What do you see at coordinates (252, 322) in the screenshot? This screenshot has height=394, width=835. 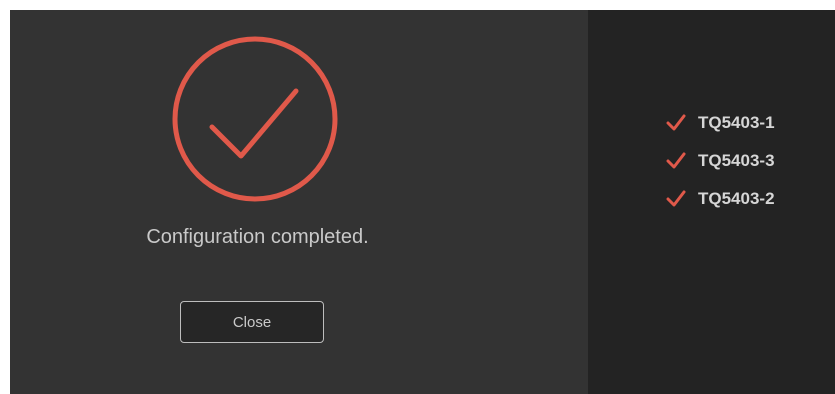 I see `close-button: Close` at bounding box center [252, 322].